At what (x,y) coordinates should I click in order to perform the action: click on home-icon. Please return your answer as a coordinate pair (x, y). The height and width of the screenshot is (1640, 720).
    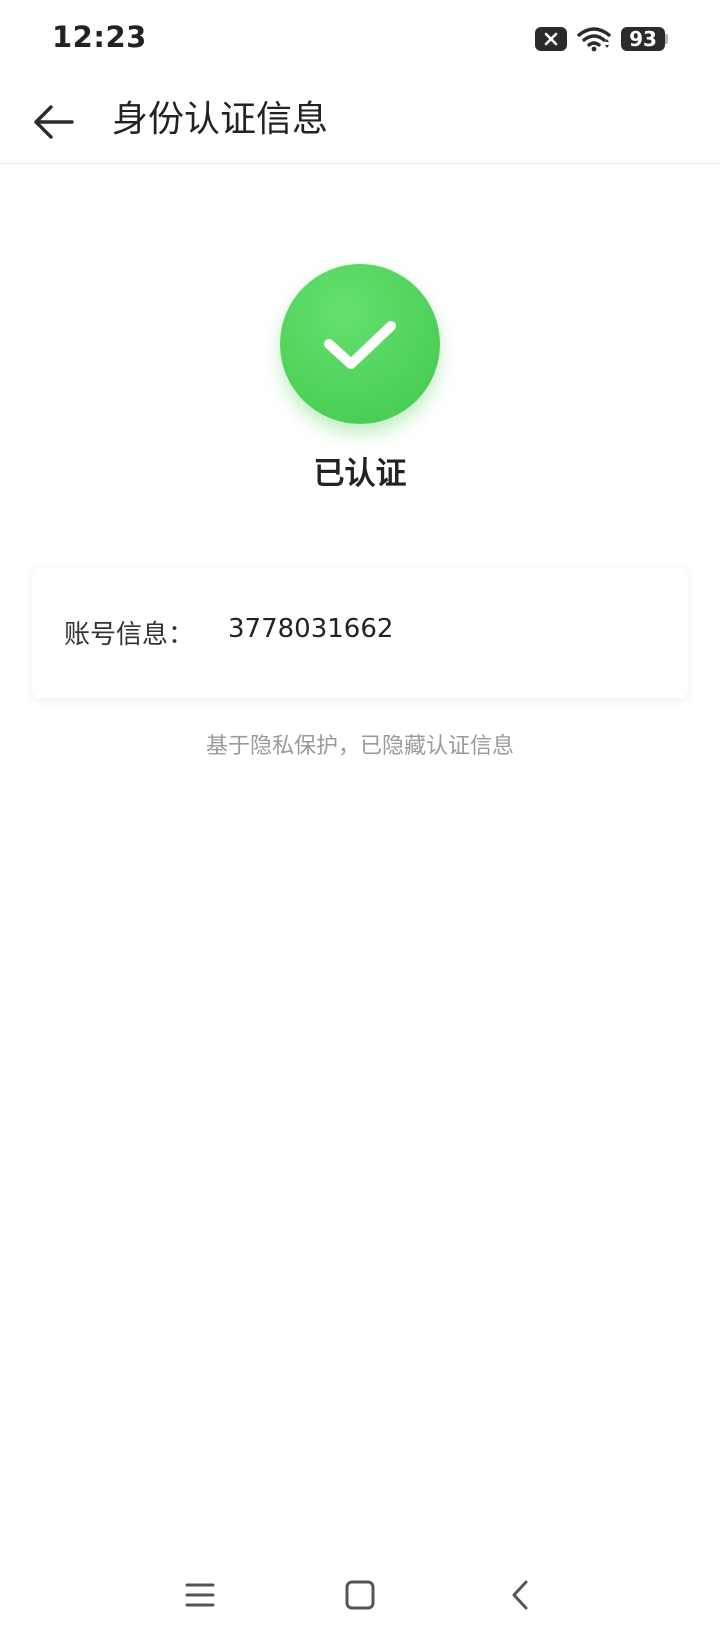
    Looking at the image, I should click on (360, 1595).